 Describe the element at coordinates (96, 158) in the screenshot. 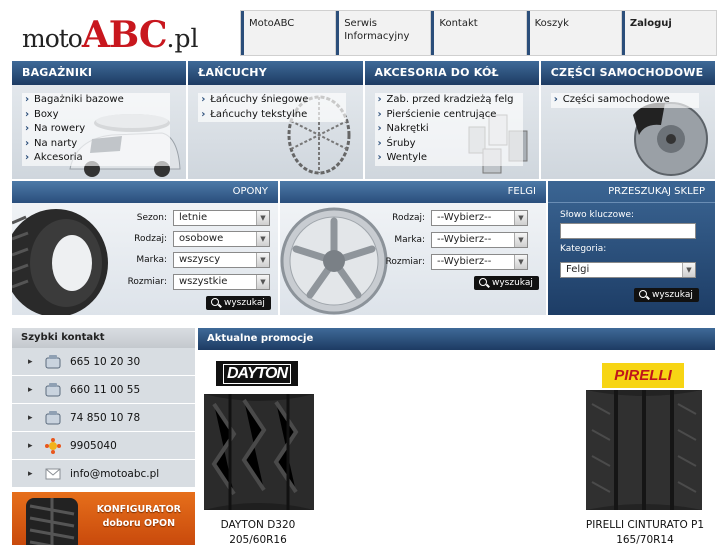

I see `category-link: Akcesoria` at that location.